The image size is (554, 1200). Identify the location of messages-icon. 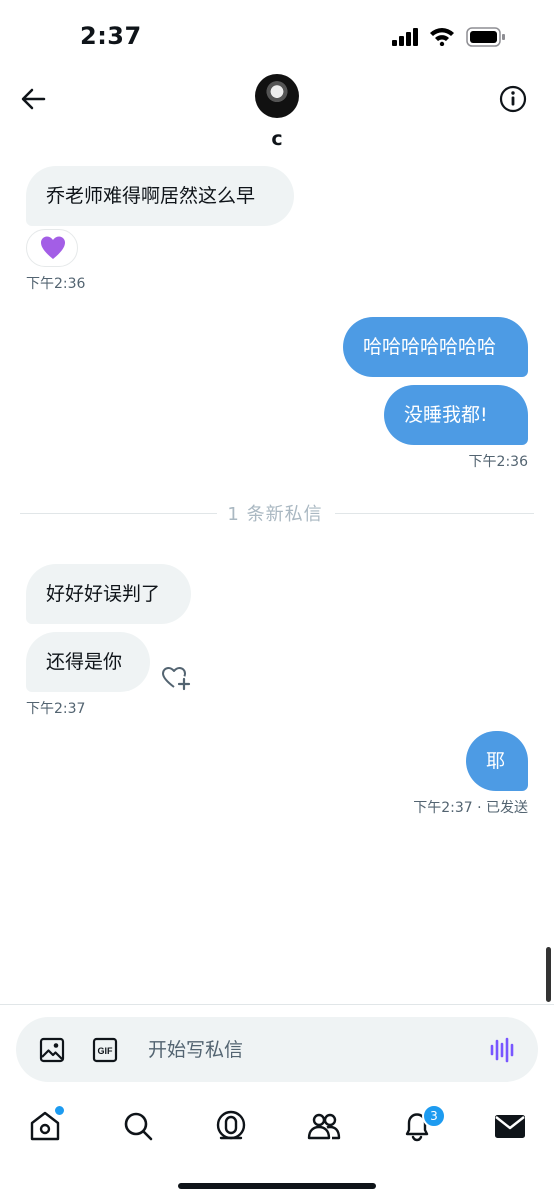
(510, 1126).